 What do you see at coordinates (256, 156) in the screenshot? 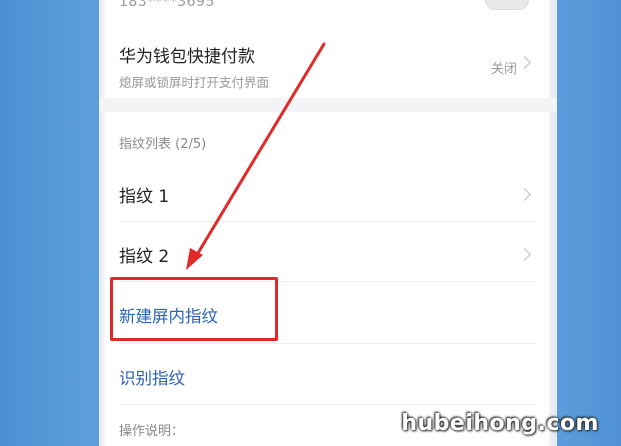
I see `annotation-arrow-icon` at bounding box center [256, 156].